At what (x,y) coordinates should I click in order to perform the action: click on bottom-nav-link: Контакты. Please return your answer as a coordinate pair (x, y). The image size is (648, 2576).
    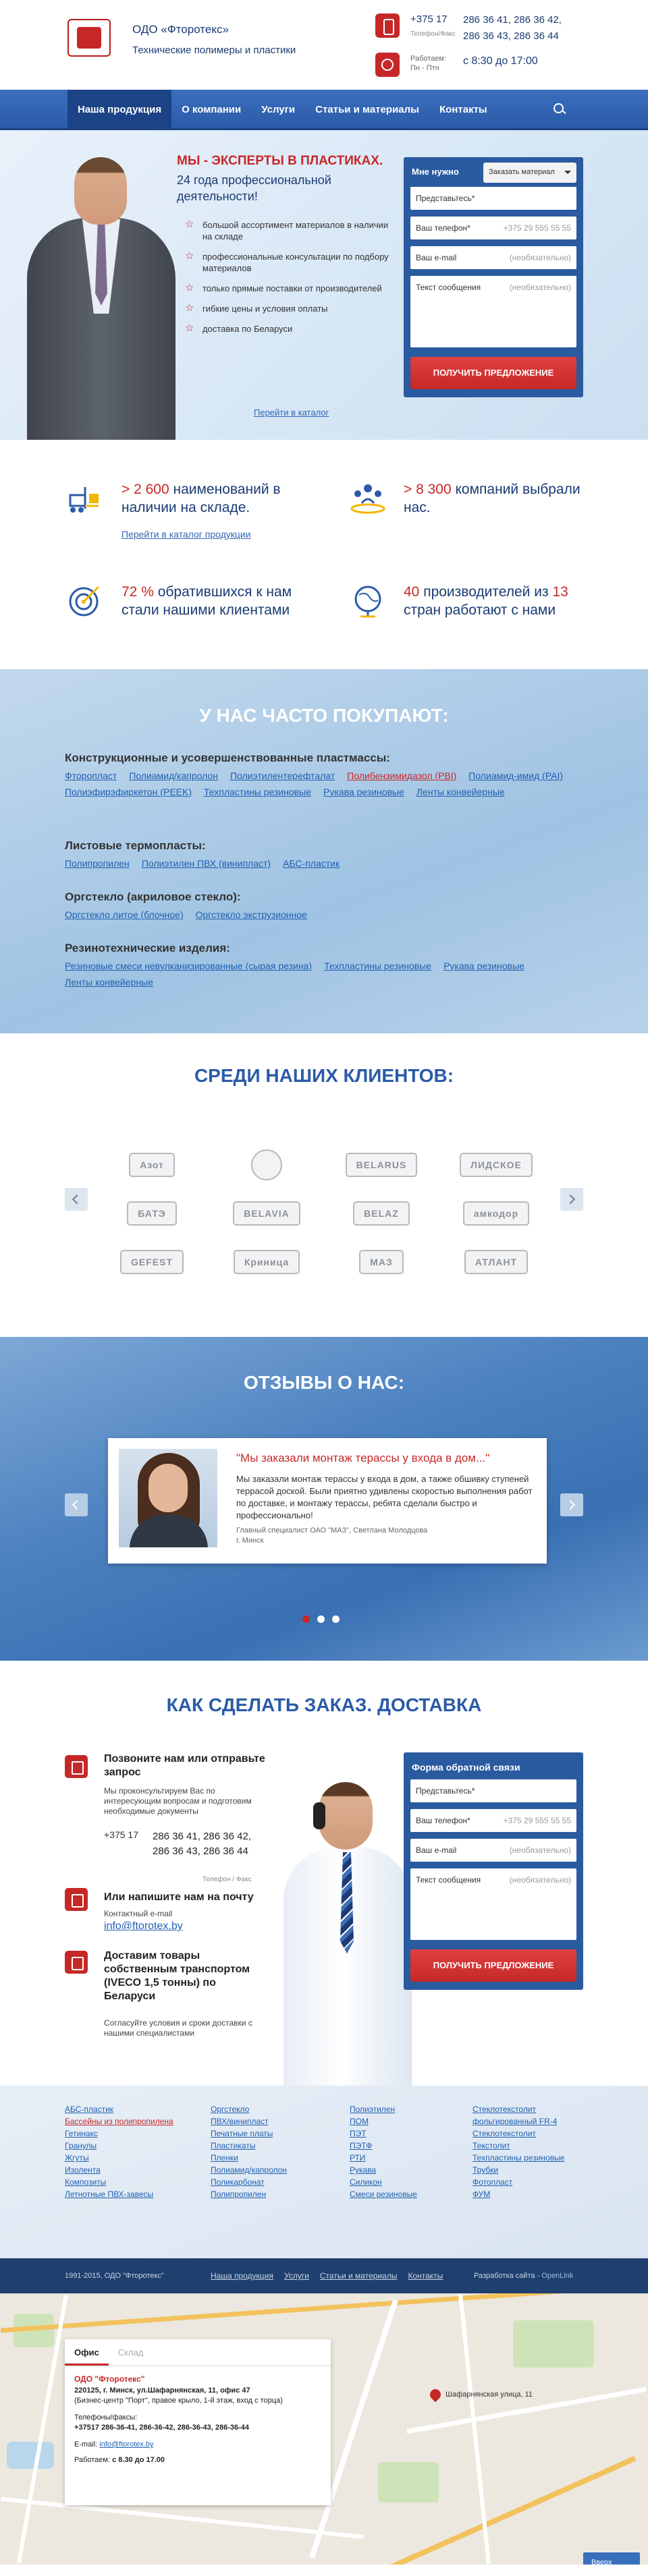
    Looking at the image, I should click on (425, 2276).